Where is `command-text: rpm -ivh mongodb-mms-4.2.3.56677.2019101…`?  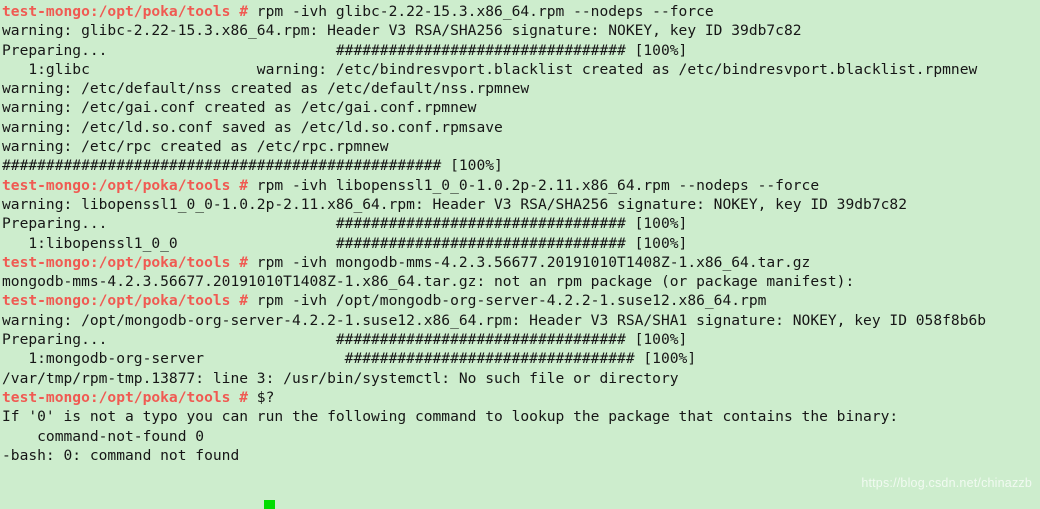 command-text: rpm -ivh mongodb-mms-4.2.3.56677.2019101… is located at coordinates (529, 262).